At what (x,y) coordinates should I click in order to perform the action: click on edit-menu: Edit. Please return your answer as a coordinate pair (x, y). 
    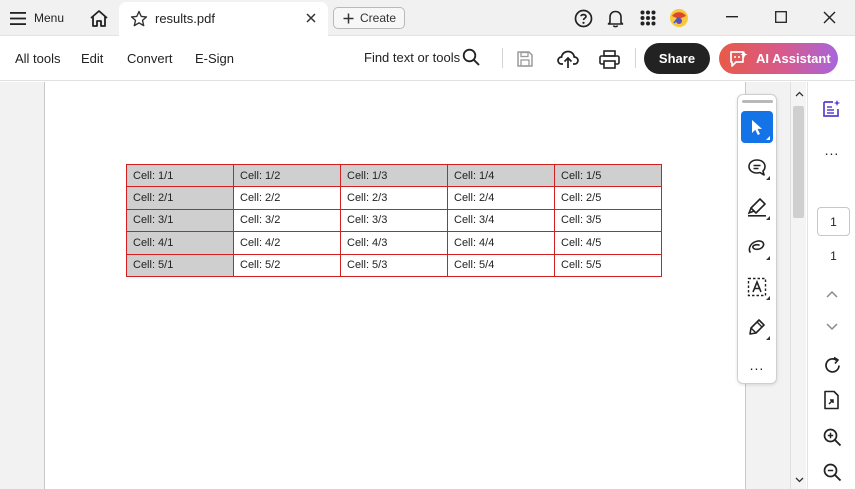
    Looking at the image, I should click on (92, 58).